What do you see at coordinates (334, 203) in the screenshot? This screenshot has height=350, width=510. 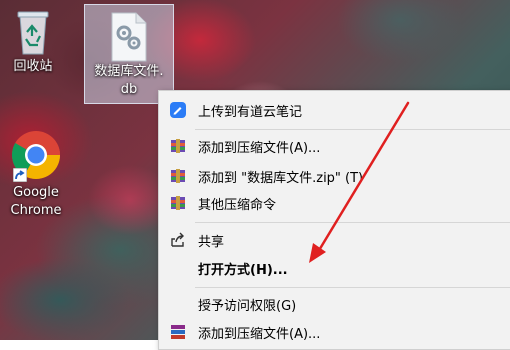 I see `menu-item-other-compress: 其他压缩命令 ›` at bounding box center [334, 203].